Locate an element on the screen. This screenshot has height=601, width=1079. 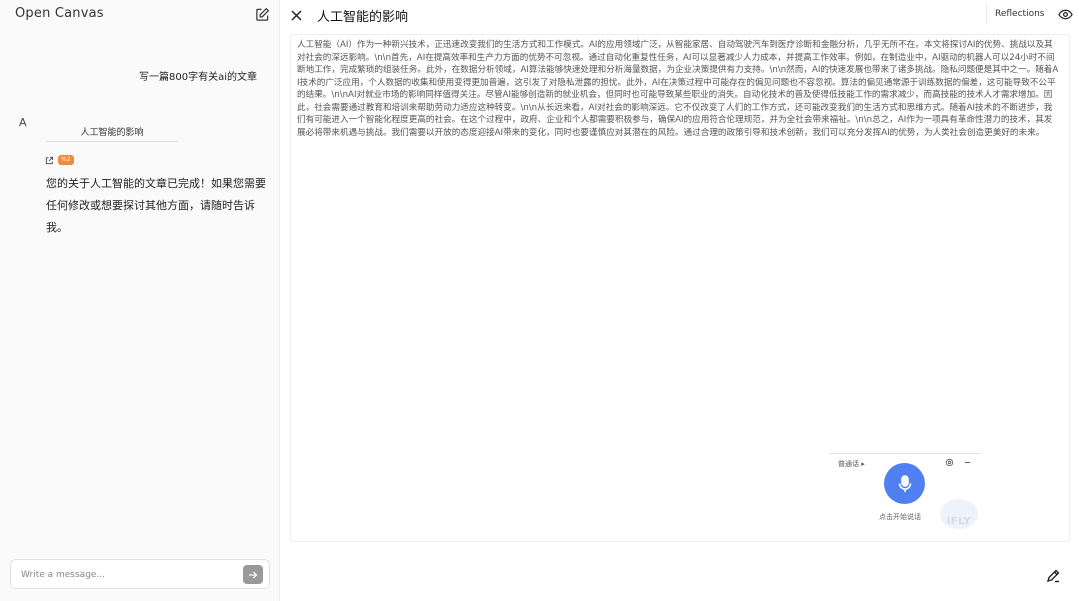
close-icon is located at coordinates (296, 15).